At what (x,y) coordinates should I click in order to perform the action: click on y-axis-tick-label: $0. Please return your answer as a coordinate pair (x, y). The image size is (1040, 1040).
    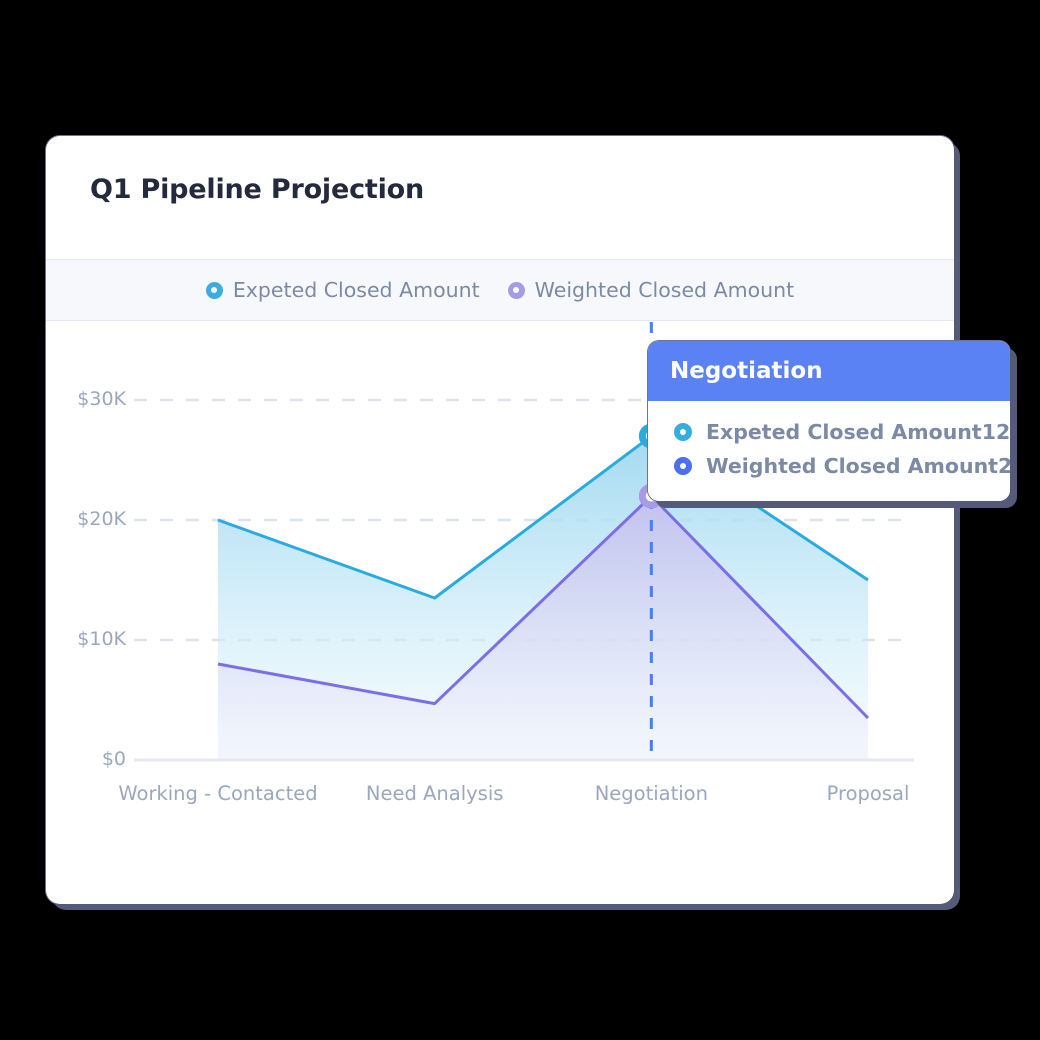
    Looking at the image, I should click on (113, 759).